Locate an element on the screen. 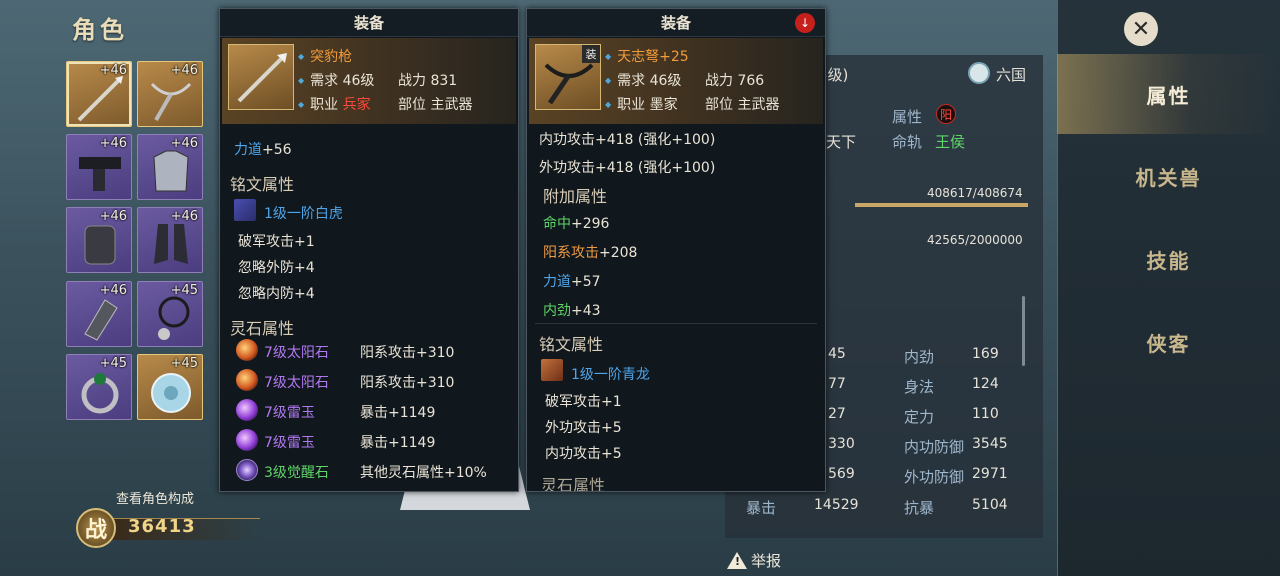 This screenshot has width=1280, height=576. item-frame is located at coordinates (261, 77).